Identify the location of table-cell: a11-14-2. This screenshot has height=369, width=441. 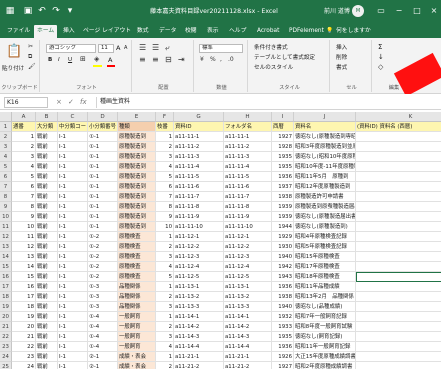
(248, 327).